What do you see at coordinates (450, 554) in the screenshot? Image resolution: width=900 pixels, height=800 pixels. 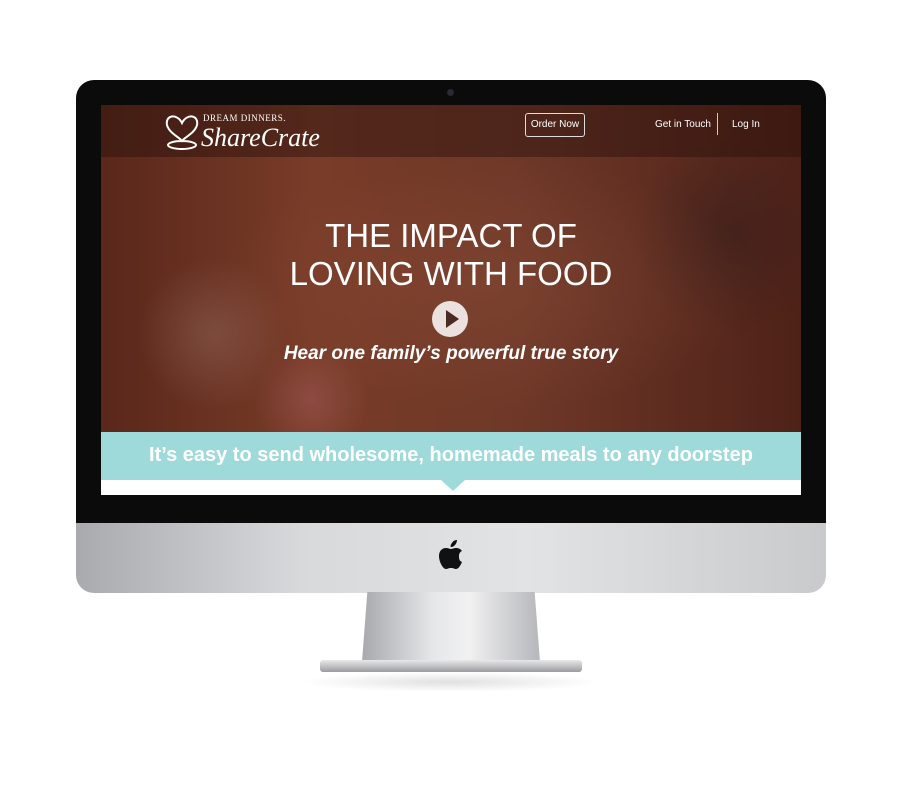 I see `apple-logo-icon` at bounding box center [450, 554].